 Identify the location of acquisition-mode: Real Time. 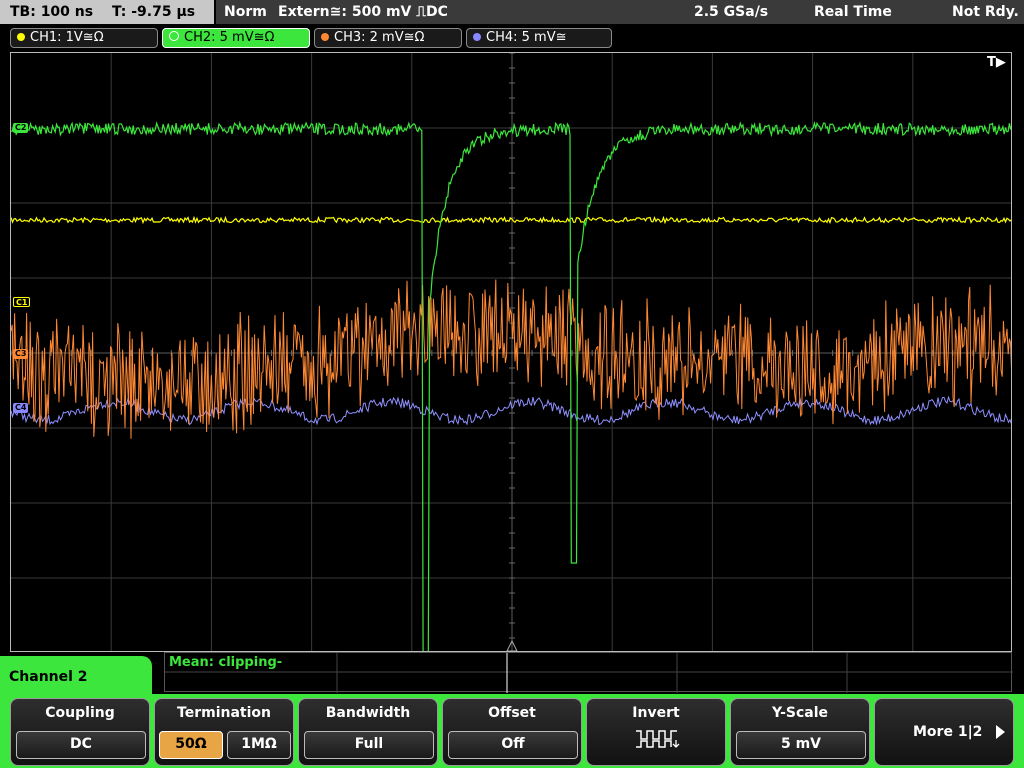
(853, 12).